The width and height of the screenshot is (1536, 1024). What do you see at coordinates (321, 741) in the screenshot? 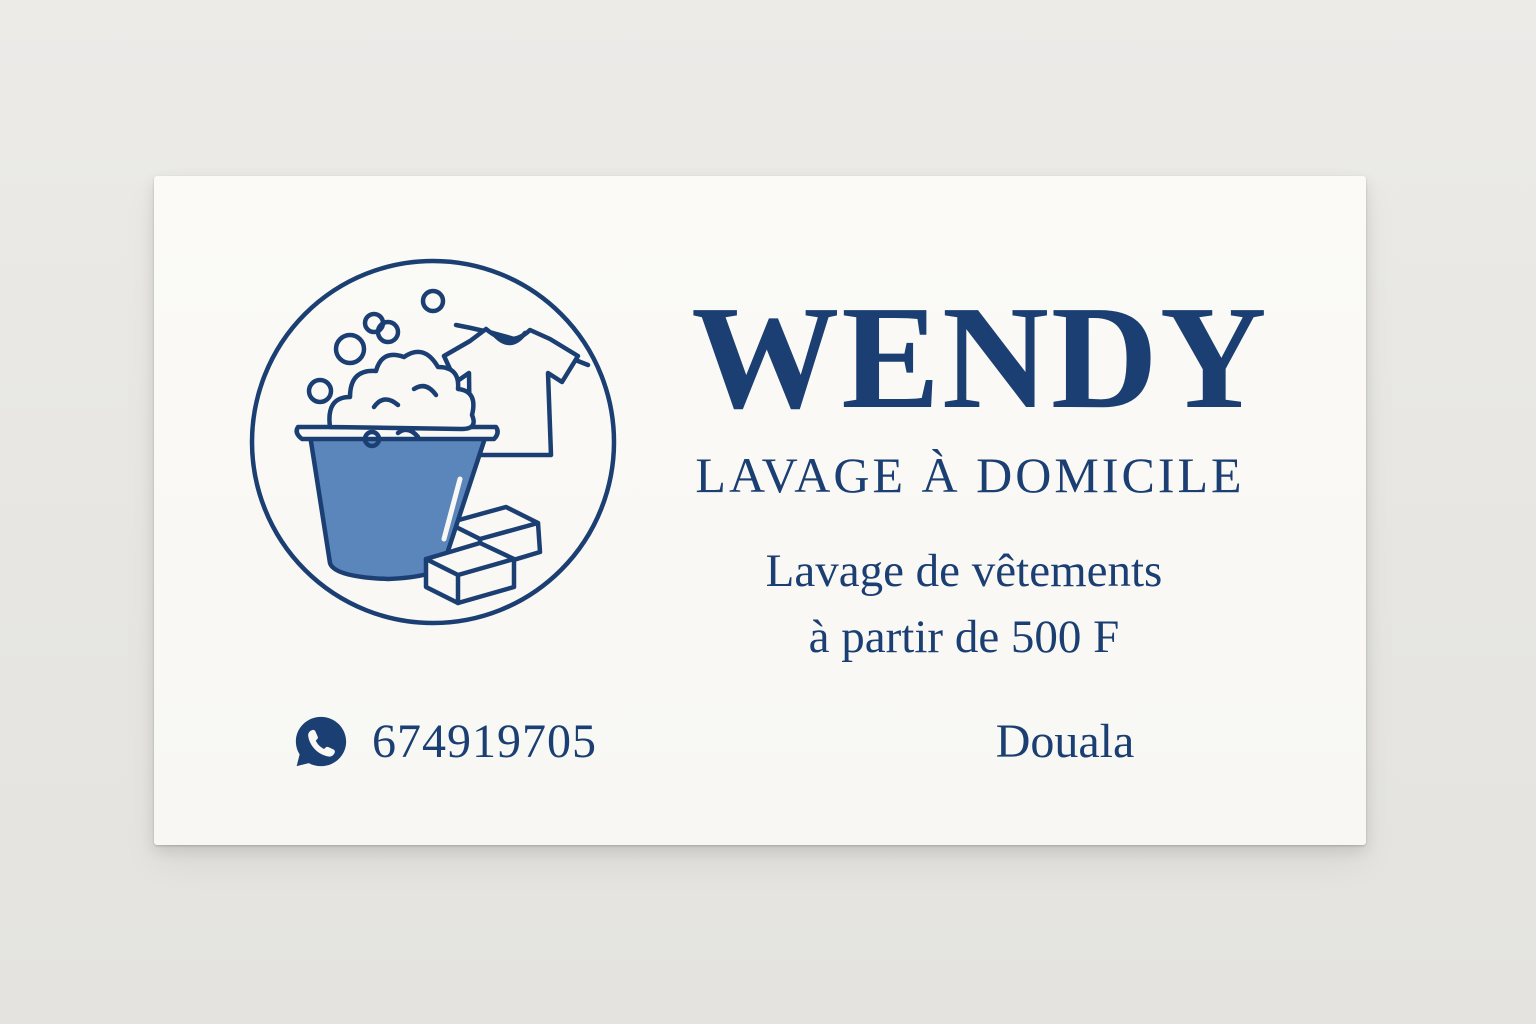
I see `whatsapp-icon` at bounding box center [321, 741].